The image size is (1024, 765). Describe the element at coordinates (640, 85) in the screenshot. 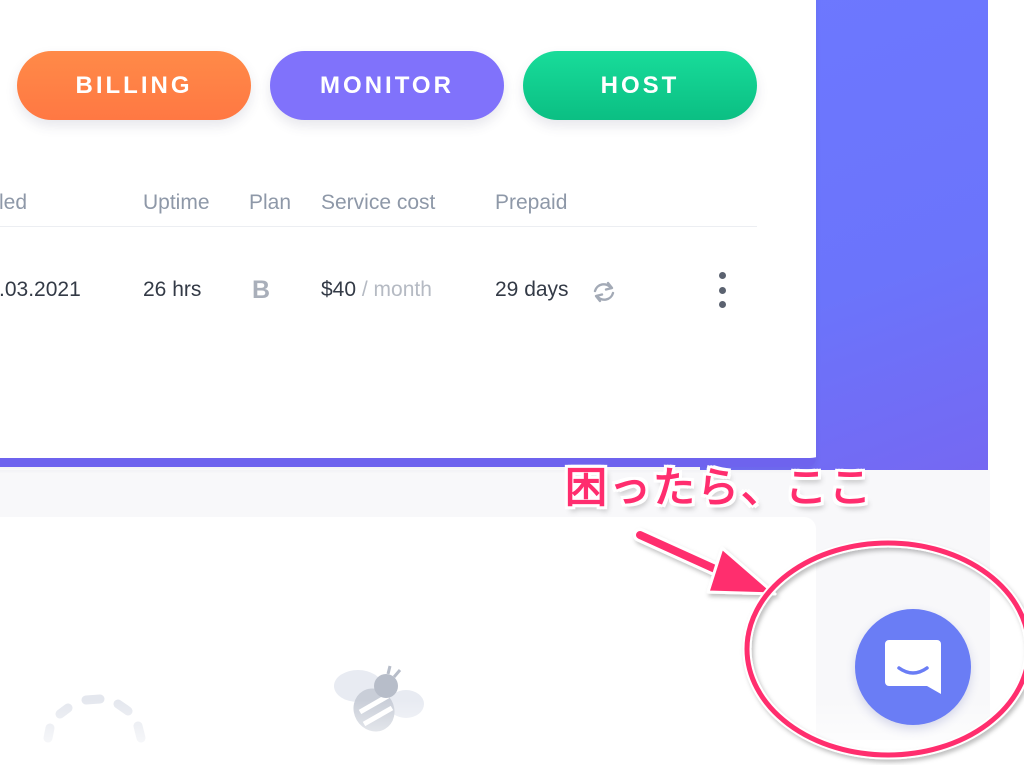

I see `host-button: HOST` at that location.